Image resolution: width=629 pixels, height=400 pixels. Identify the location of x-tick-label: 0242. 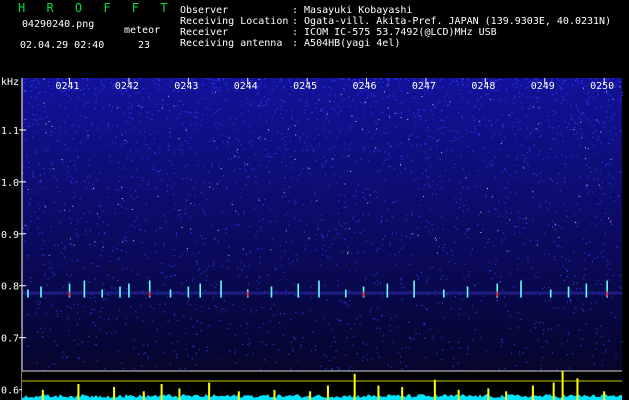
(127, 86).